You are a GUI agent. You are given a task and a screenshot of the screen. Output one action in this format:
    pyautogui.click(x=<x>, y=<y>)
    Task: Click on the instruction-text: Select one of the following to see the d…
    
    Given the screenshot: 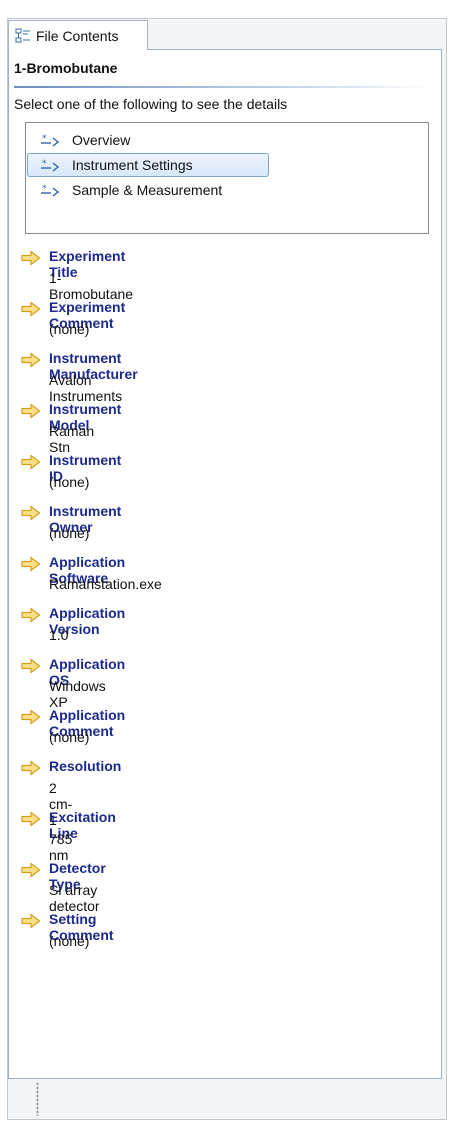 What is the action you would take?
    pyautogui.click(x=151, y=104)
    